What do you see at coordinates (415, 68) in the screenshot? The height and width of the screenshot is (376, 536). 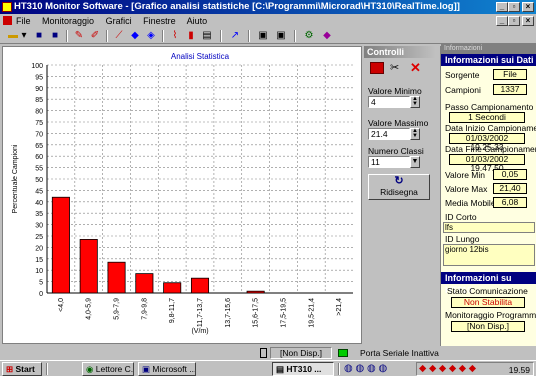 I see `close-x-icon: ✕` at bounding box center [415, 68].